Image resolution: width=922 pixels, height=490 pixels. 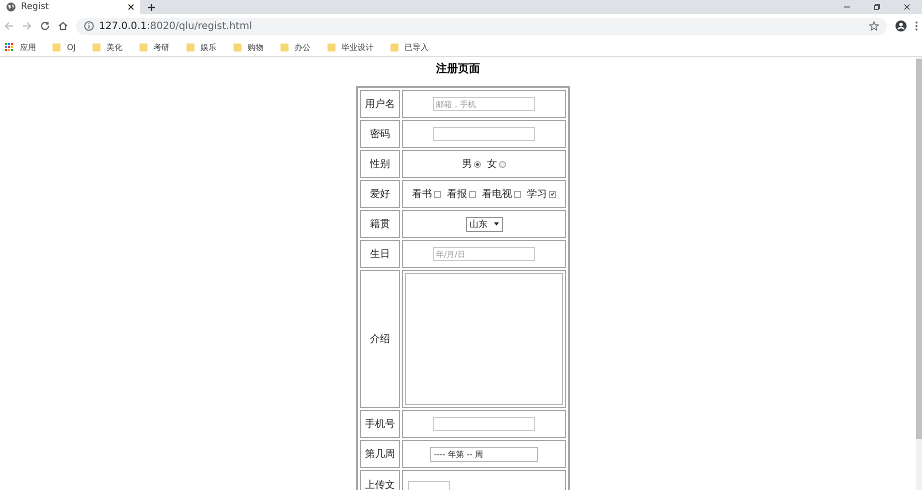 What do you see at coordinates (295, 47) in the screenshot?
I see `bookmark-item: 办公` at bounding box center [295, 47].